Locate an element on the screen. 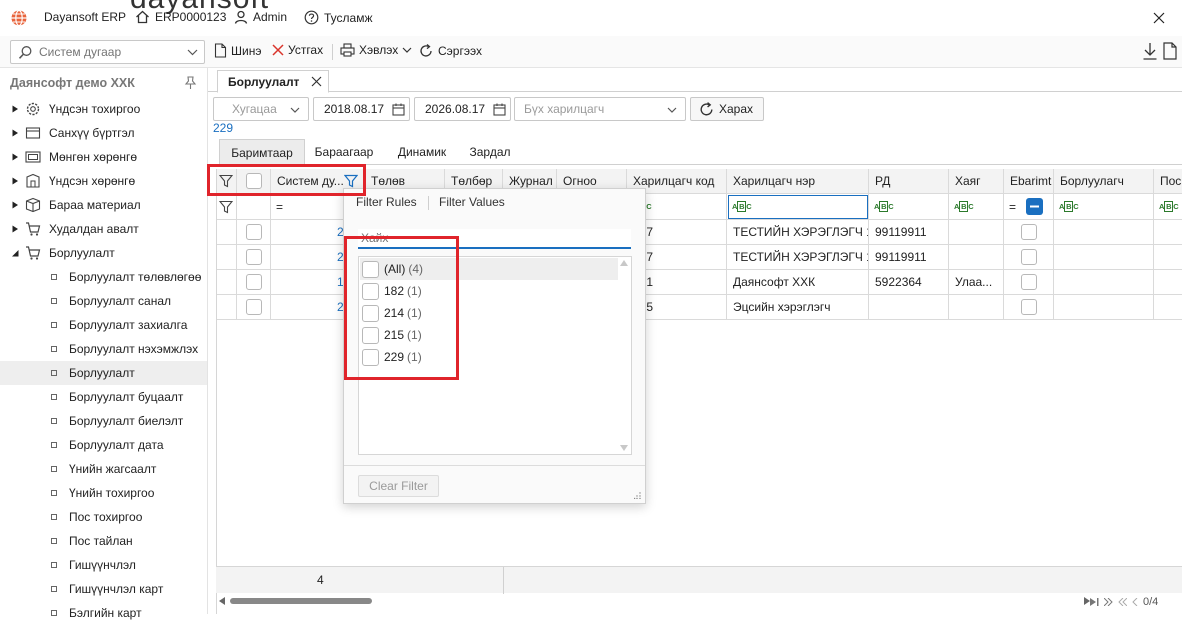 This screenshot has width=1182, height=625. tab-filter-rules: Filter Rules is located at coordinates (386, 202).